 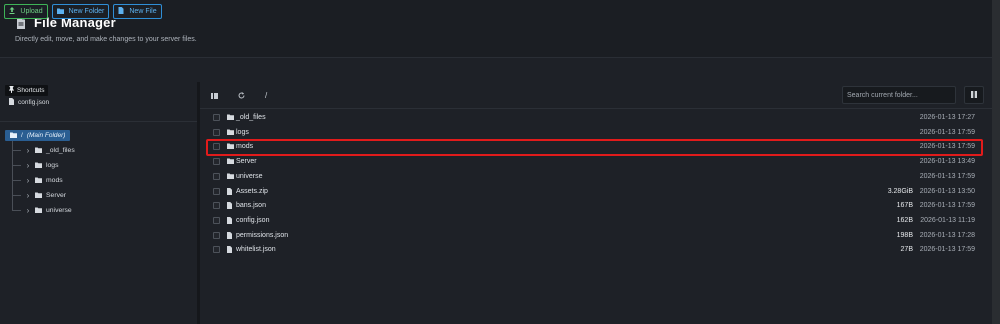 I want to click on new-folder-button: New Folder, so click(x=80, y=11).